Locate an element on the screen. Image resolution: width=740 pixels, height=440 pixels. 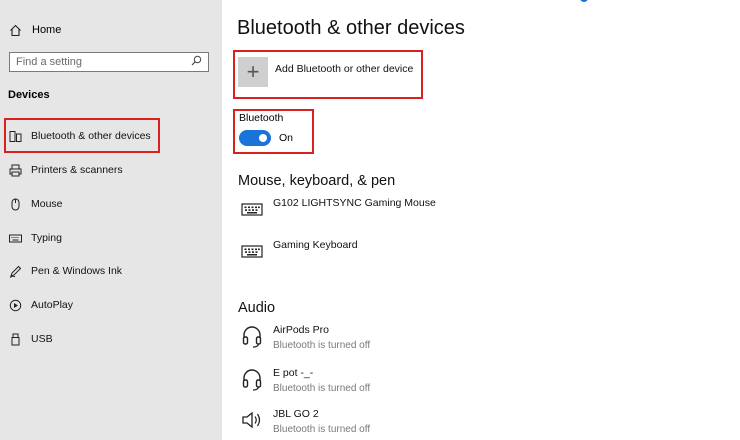
sidebar-item-autoplay: AutoPlay is located at coordinates (40, 305).